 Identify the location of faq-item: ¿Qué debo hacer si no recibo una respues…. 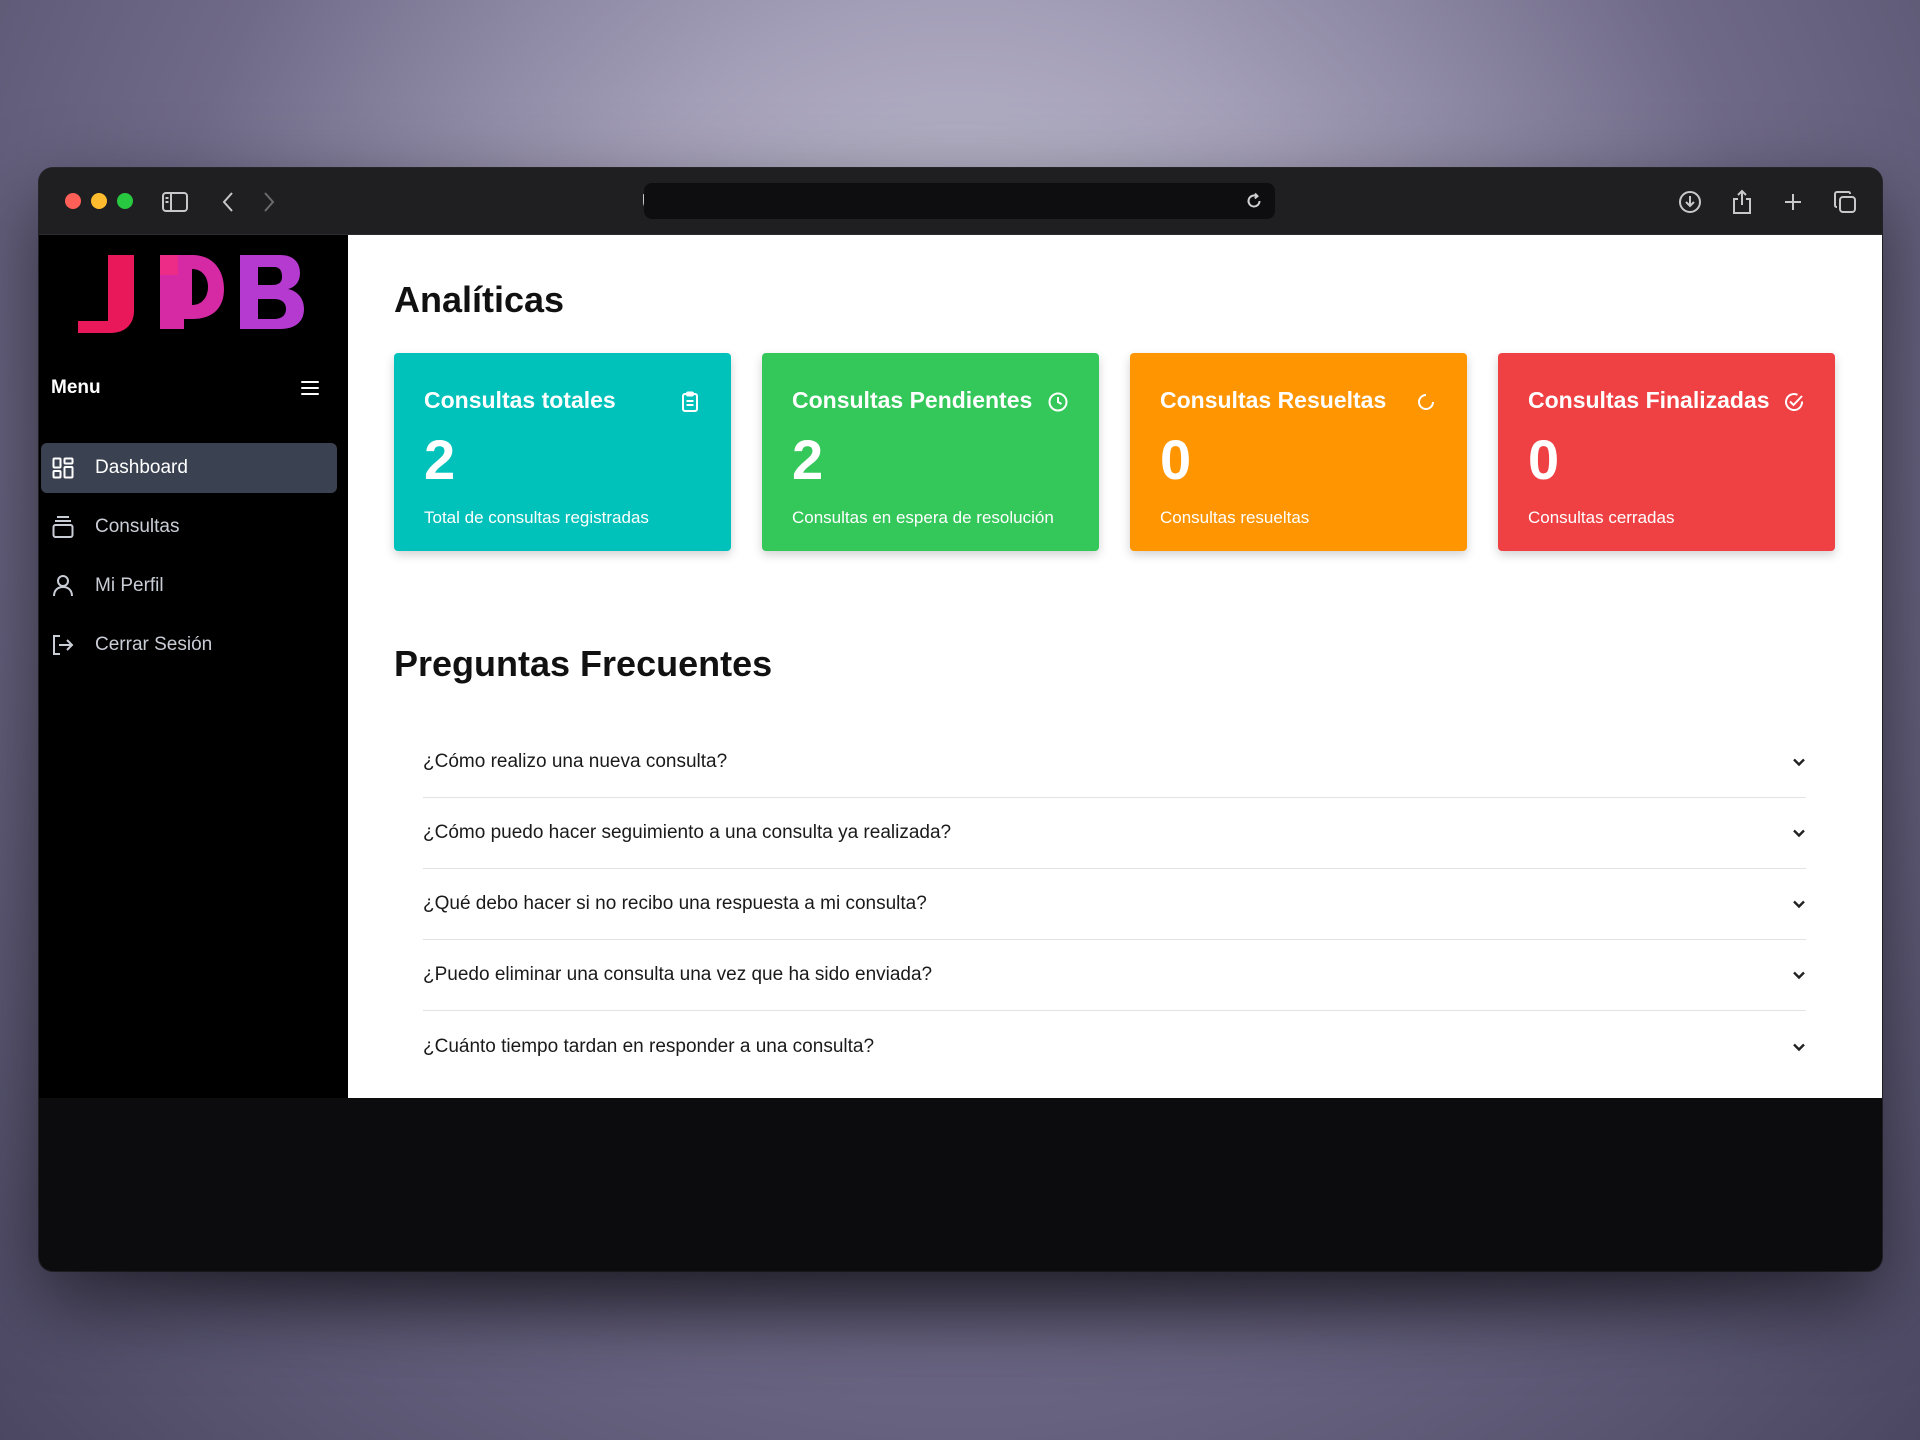
(1114, 904).